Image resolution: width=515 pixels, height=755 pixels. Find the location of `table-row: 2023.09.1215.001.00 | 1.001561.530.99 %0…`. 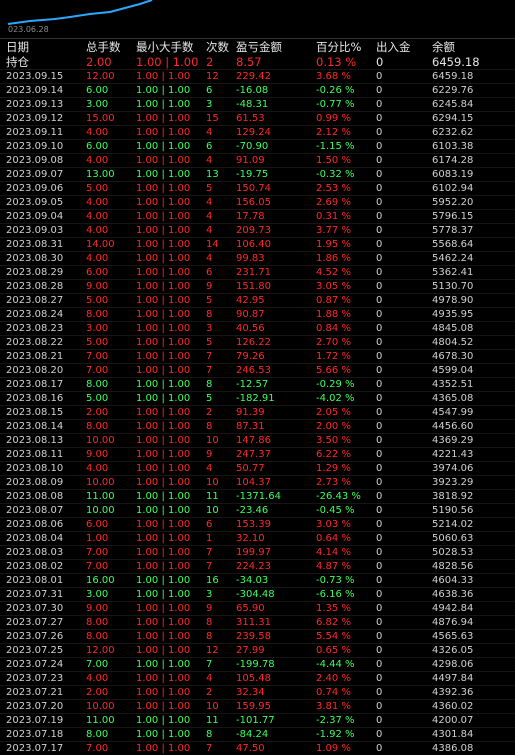

table-row: 2023.09.1215.001.00 | 1.001561.530.99 %0… is located at coordinates (257, 119).